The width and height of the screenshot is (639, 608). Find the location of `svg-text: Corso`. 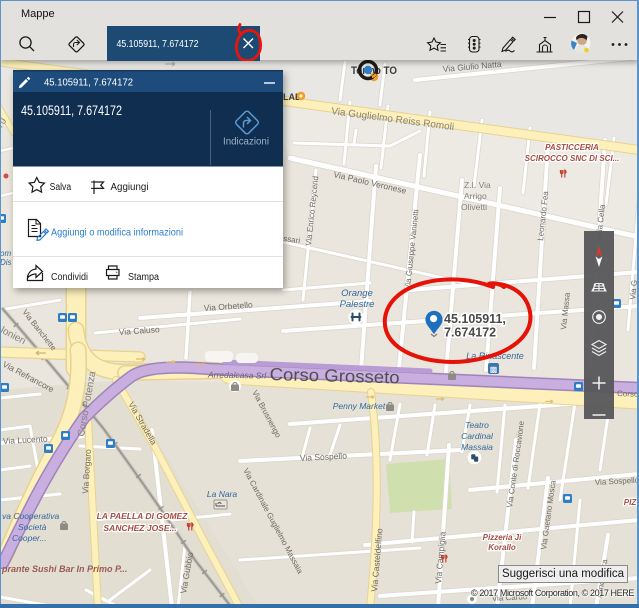

svg-text: Corso is located at coordinates (628, 394).